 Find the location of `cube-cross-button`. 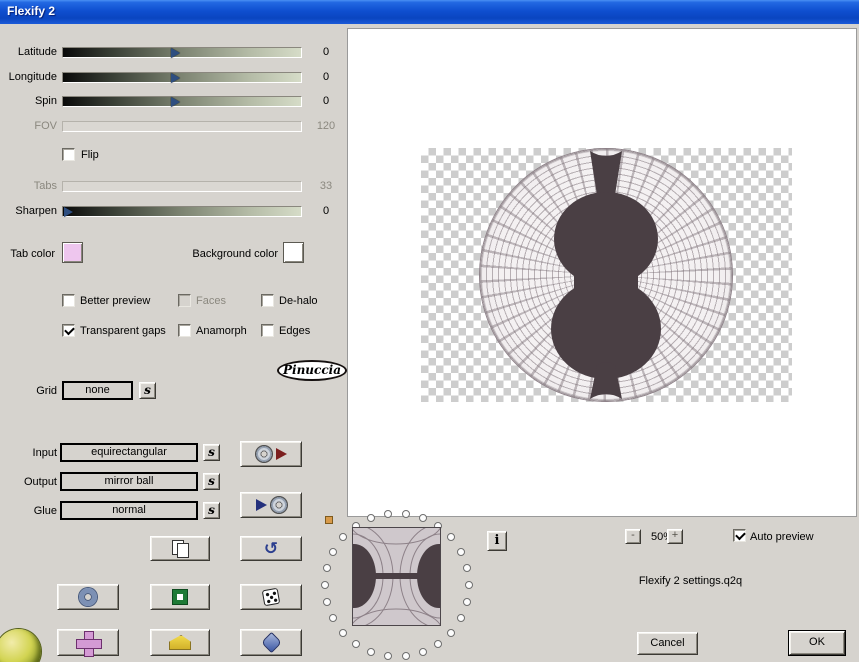

cube-cross-button is located at coordinates (88, 643).